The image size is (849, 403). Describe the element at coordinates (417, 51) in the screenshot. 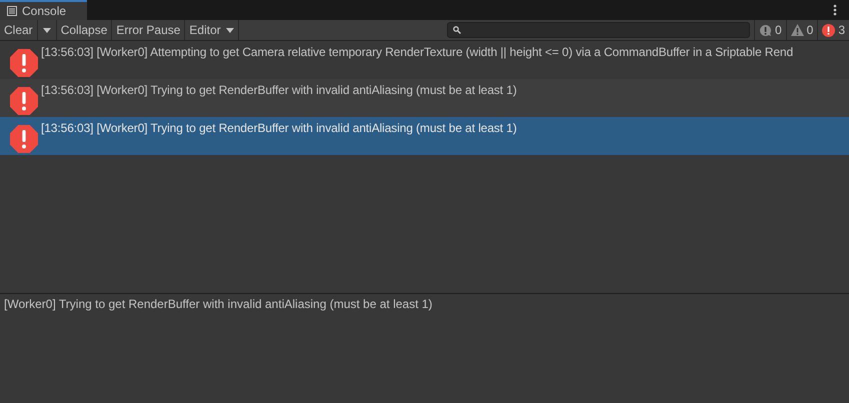

I see `log-message: [13:56:03] [Worker0] Attempting to get Camera relative temporary RenderTexture (width || height <= 0) via a CommandBuffer in a Sriptable Rend` at that location.